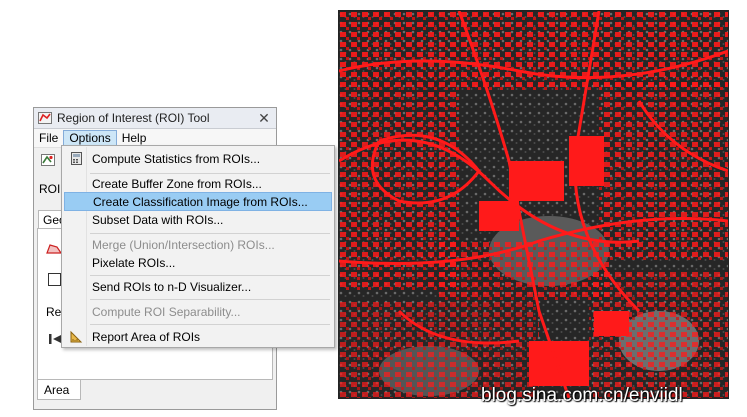  I want to click on checkbox, so click(54, 279).